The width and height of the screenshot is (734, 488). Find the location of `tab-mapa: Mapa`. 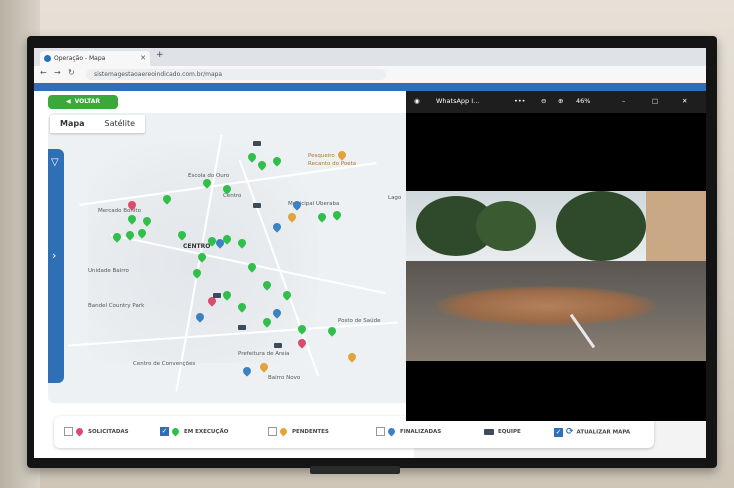

tab-mapa: Mapa is located at coordinates (72, 124).